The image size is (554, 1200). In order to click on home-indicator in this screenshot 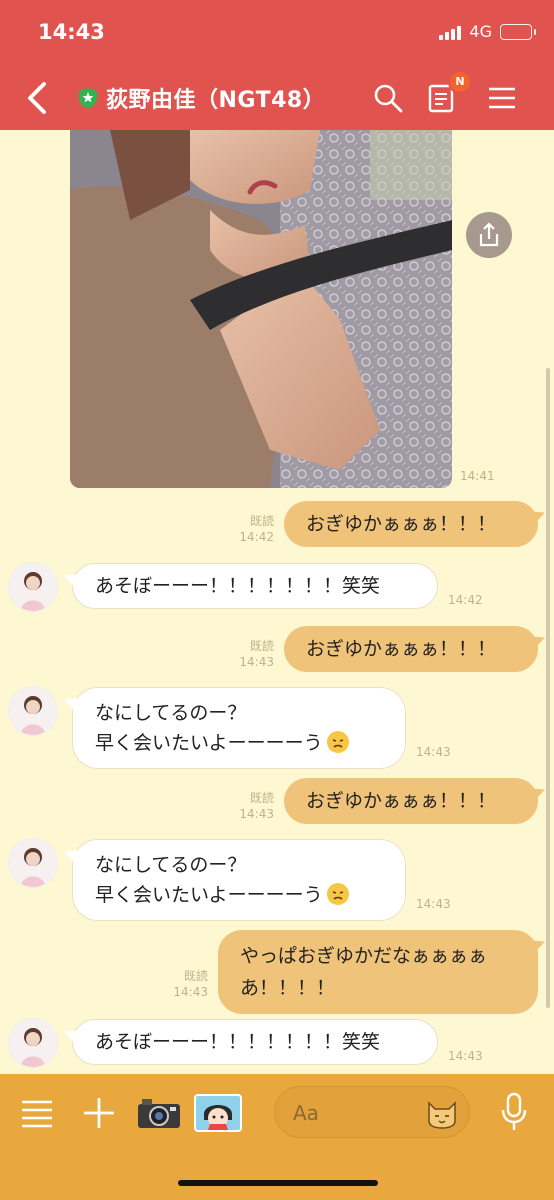, I will do `click(278, 1183)`.